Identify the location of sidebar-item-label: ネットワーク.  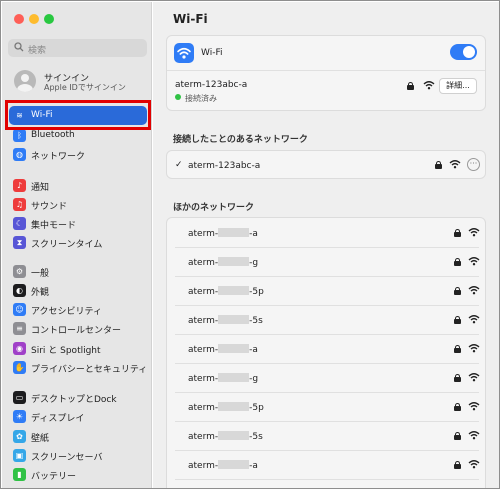
(58, 157).